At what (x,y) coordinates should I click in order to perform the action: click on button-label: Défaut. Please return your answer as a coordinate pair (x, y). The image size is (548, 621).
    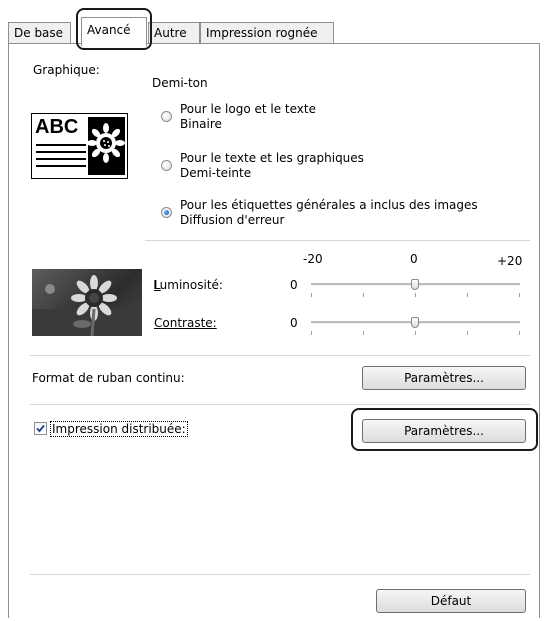
    Looking at the image, I should click on (451, 601).